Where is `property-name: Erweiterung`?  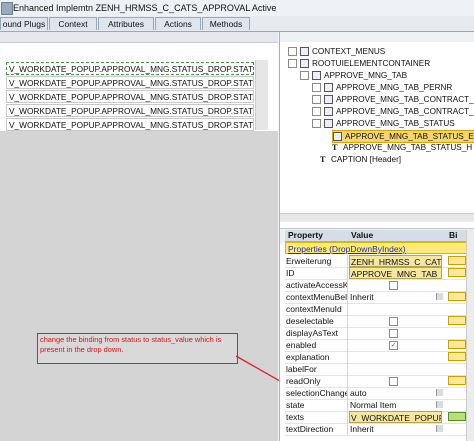
property-name: Erweiterung is located at coordinates (317, 261).